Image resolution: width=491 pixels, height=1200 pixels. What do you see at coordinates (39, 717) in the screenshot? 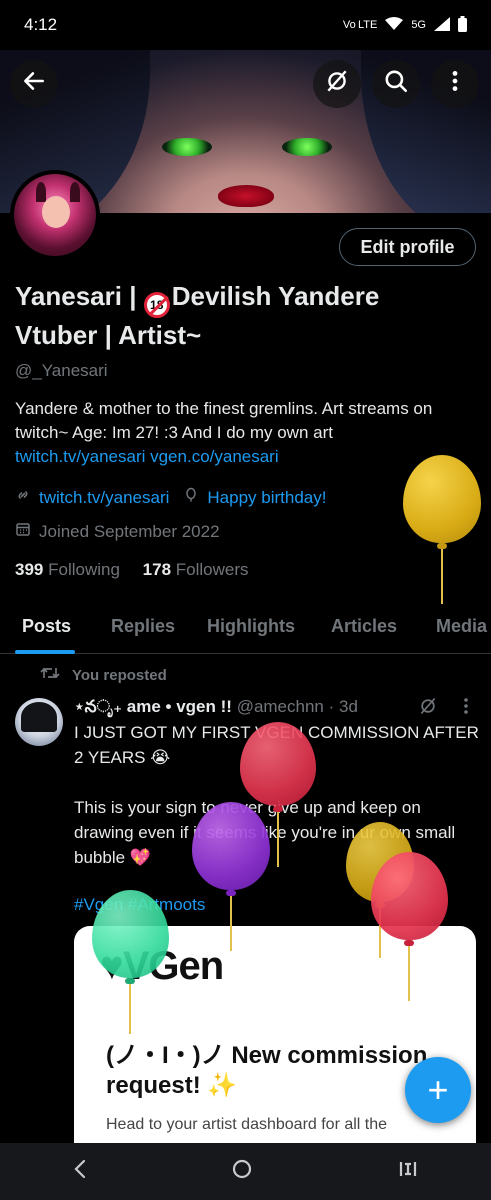
I see `post-avatar-hair` at bounding box center [39, 717].